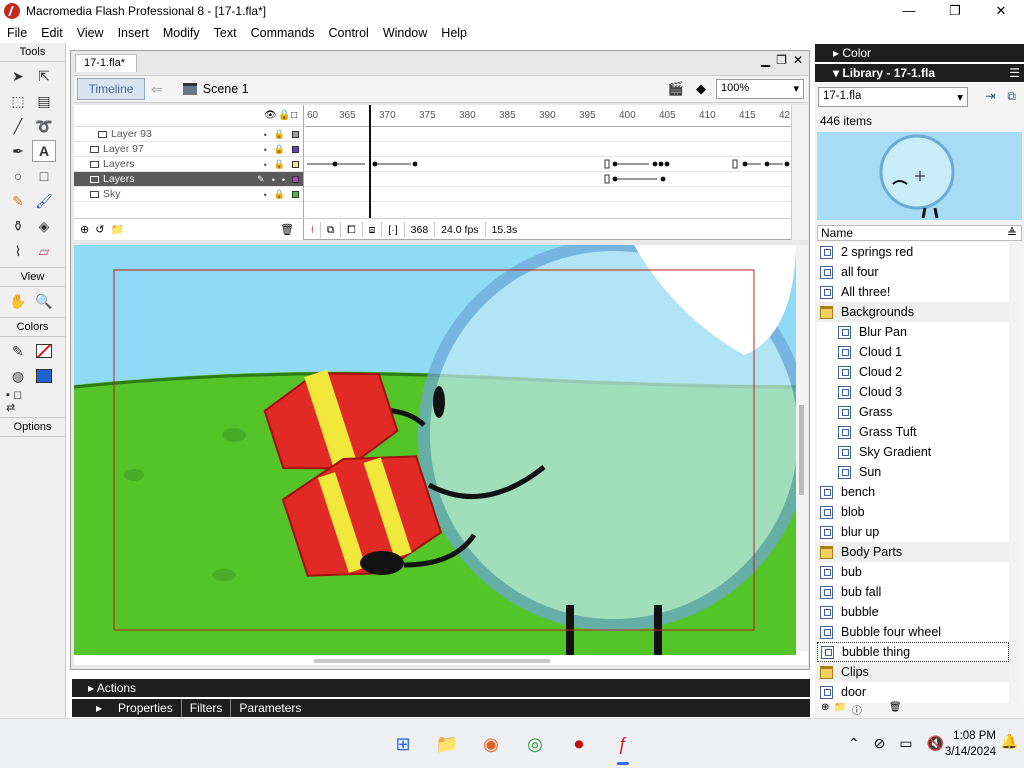 The image size is (1024, 768). I want to click on fill-swatch, so click(44, 376).